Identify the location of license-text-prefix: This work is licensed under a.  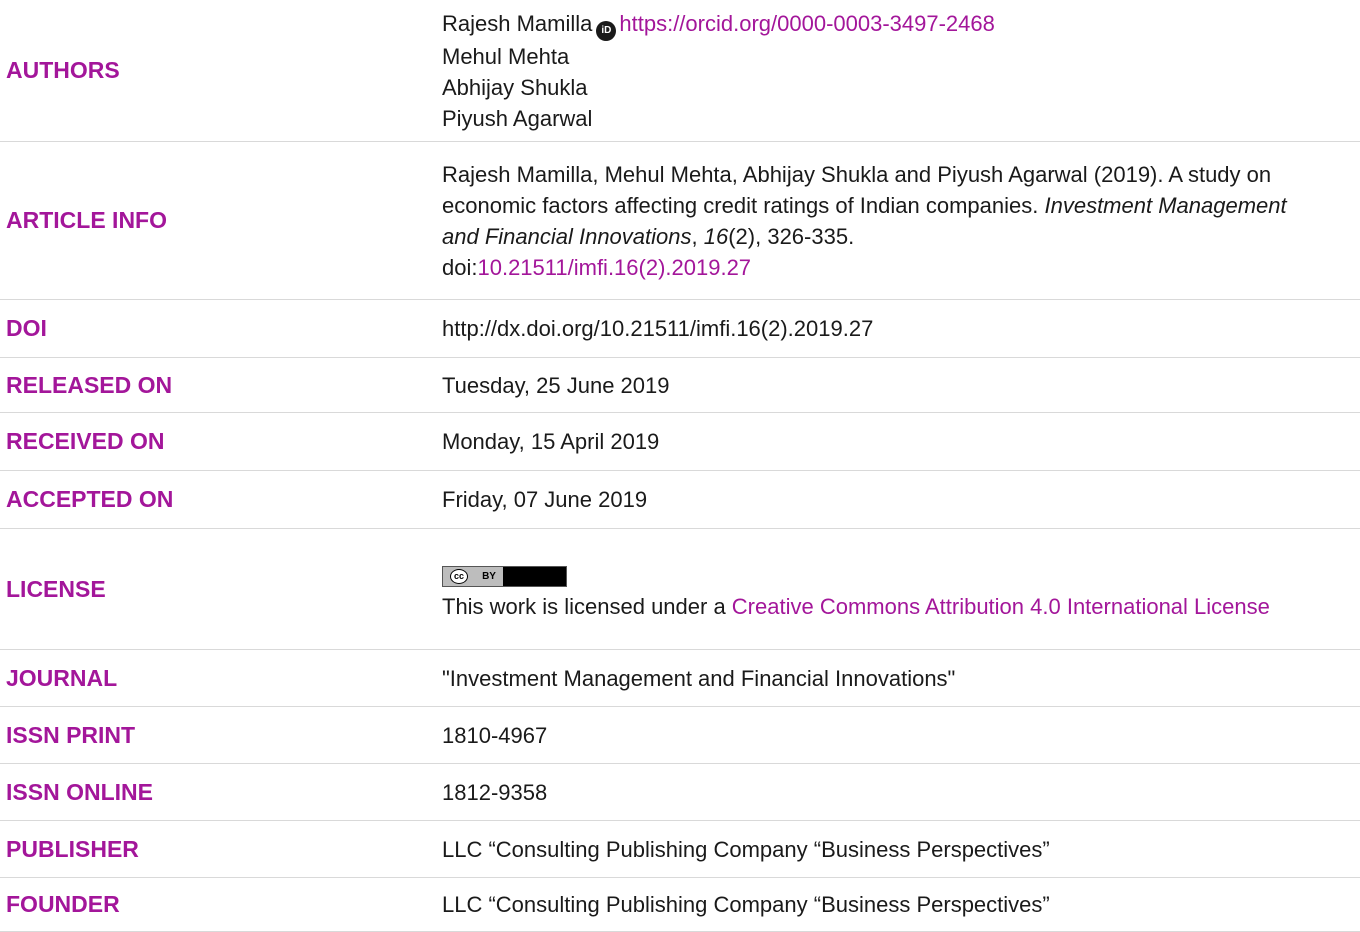
(587, 606).